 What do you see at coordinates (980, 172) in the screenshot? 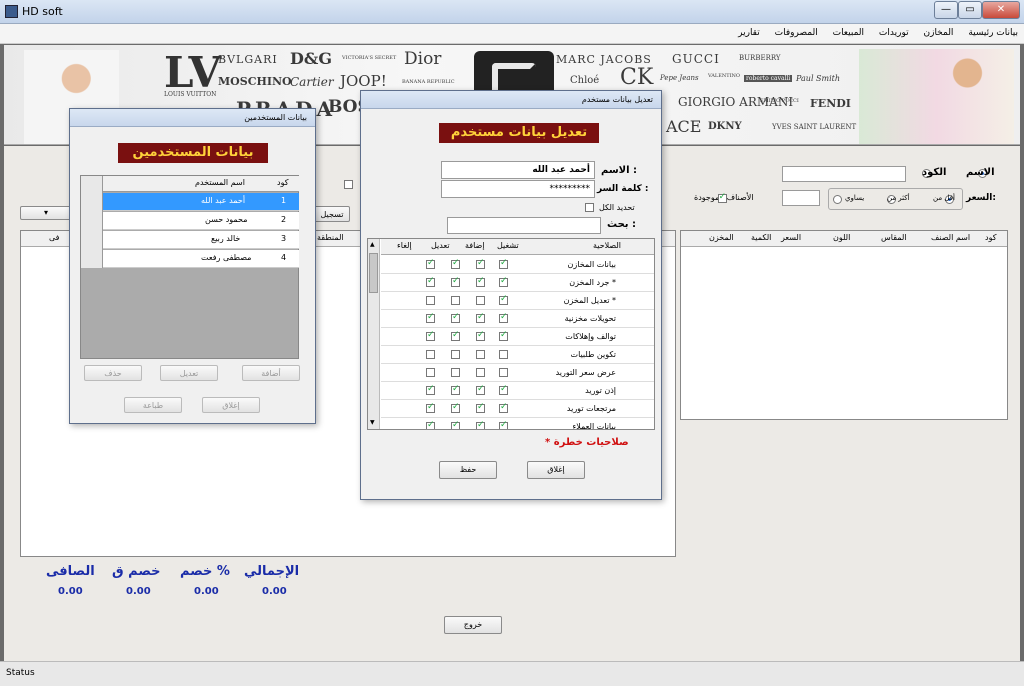
I see `name-label: الاسم` at bounding box center [980, 172].